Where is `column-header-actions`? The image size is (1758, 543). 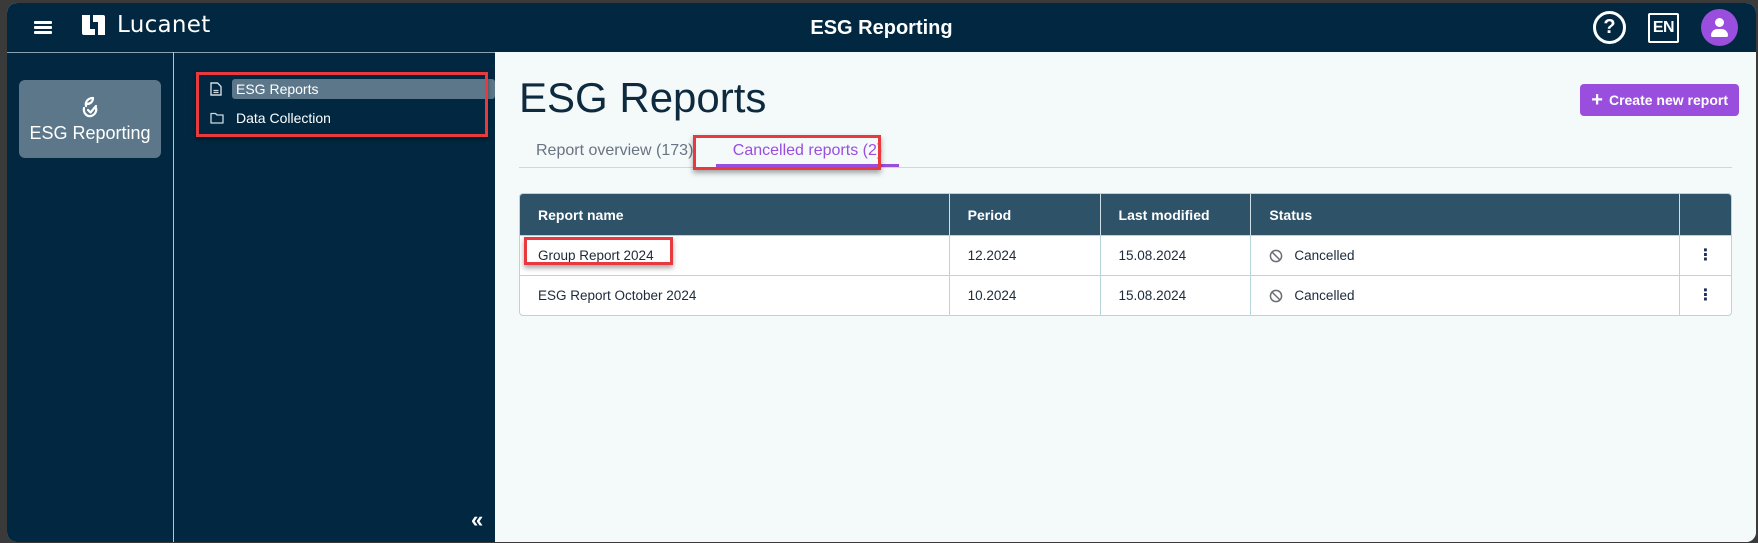 column-header-actions is located at coordinates (1705, 214).